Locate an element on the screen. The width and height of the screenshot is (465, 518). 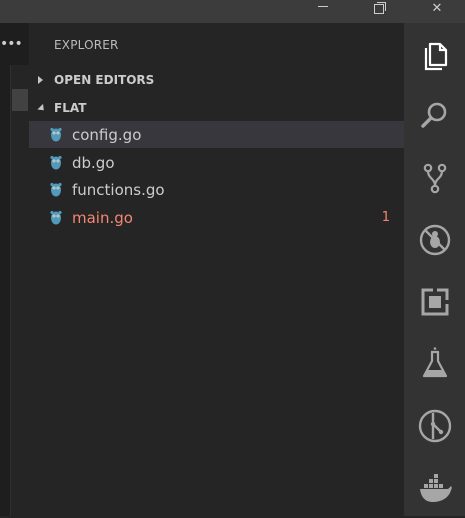
chevron-right-icon is located at coordinates (43, 80).